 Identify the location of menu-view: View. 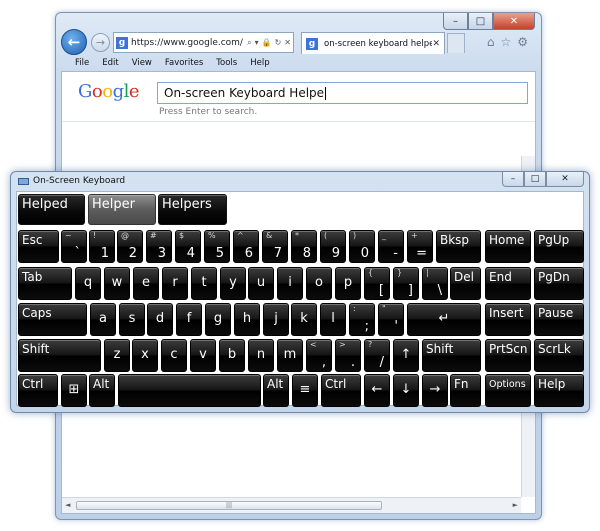
(142, 63).